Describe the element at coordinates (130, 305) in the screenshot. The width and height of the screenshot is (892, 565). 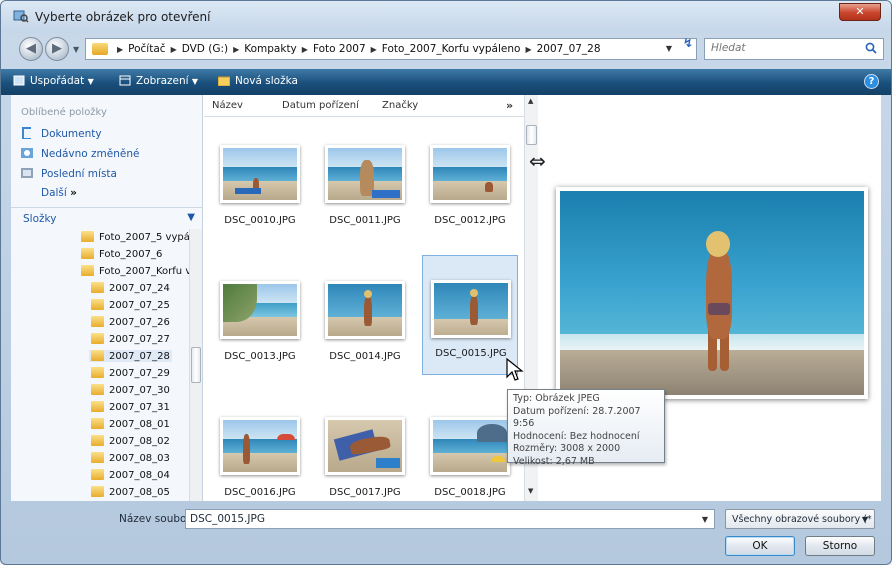
I see `tree-item: 2007_07_25` at that location.